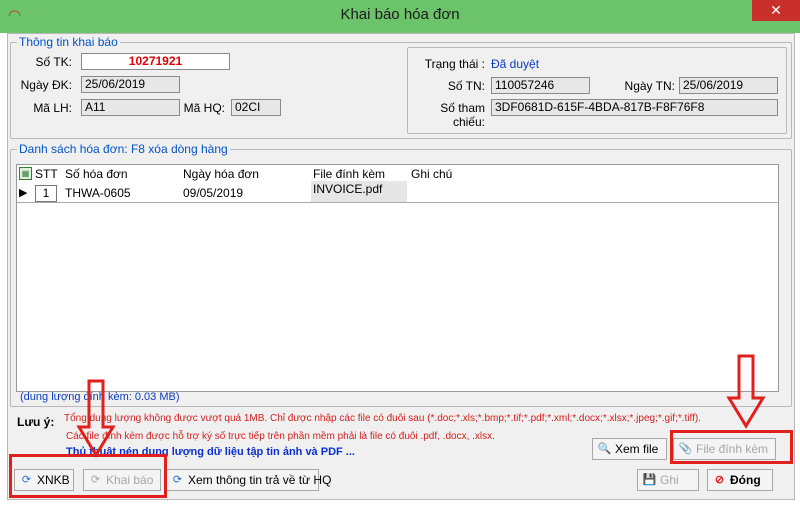 The width and height of the screenshot is (800, 505). Describe the element at coordinates (397, 192) in the screenshot. I see `table-row: ▶ 1 THWA-0605 09/05/2019 INVOICE.pdf` at that location.